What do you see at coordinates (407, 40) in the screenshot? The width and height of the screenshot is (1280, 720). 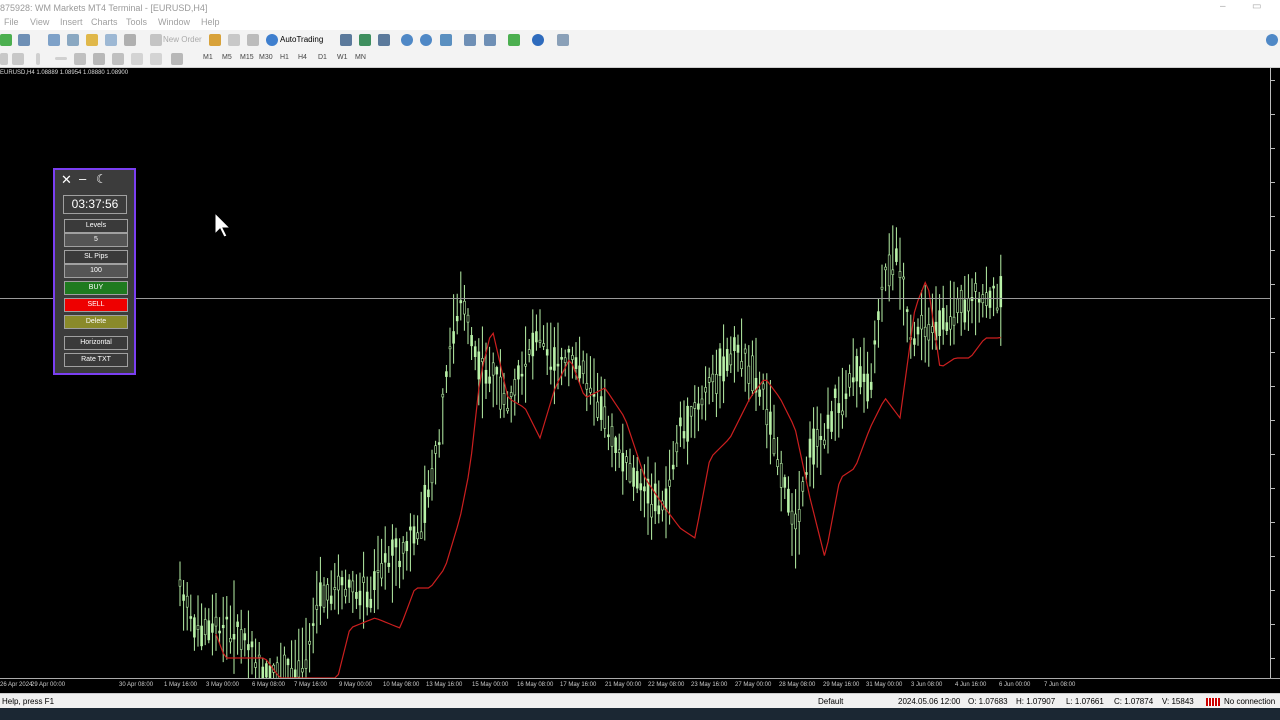 I see `zoom-in-icon` at bounding box center [407, 40].